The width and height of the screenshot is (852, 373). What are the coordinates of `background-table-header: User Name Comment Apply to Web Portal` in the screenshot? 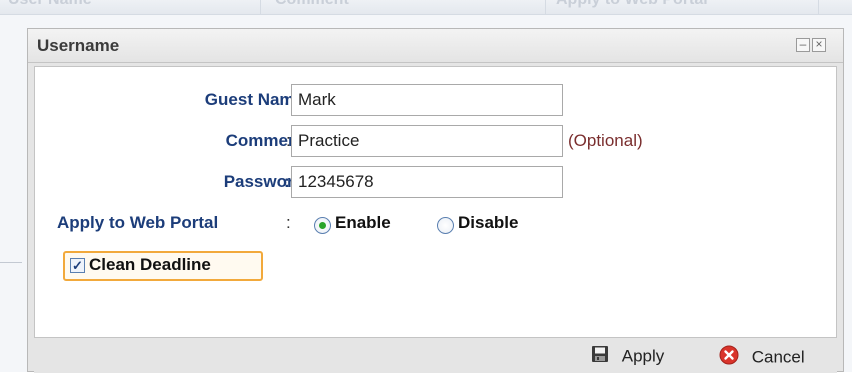 It's located at (426, 7).